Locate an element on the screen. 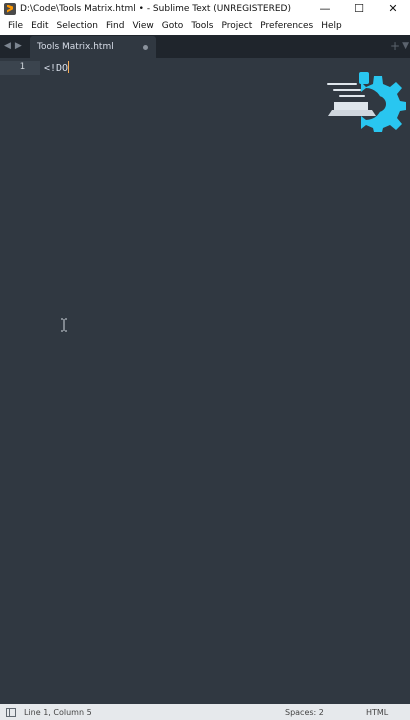  window-controls: — ☐ ✕ is located at coordinates (359, 8).